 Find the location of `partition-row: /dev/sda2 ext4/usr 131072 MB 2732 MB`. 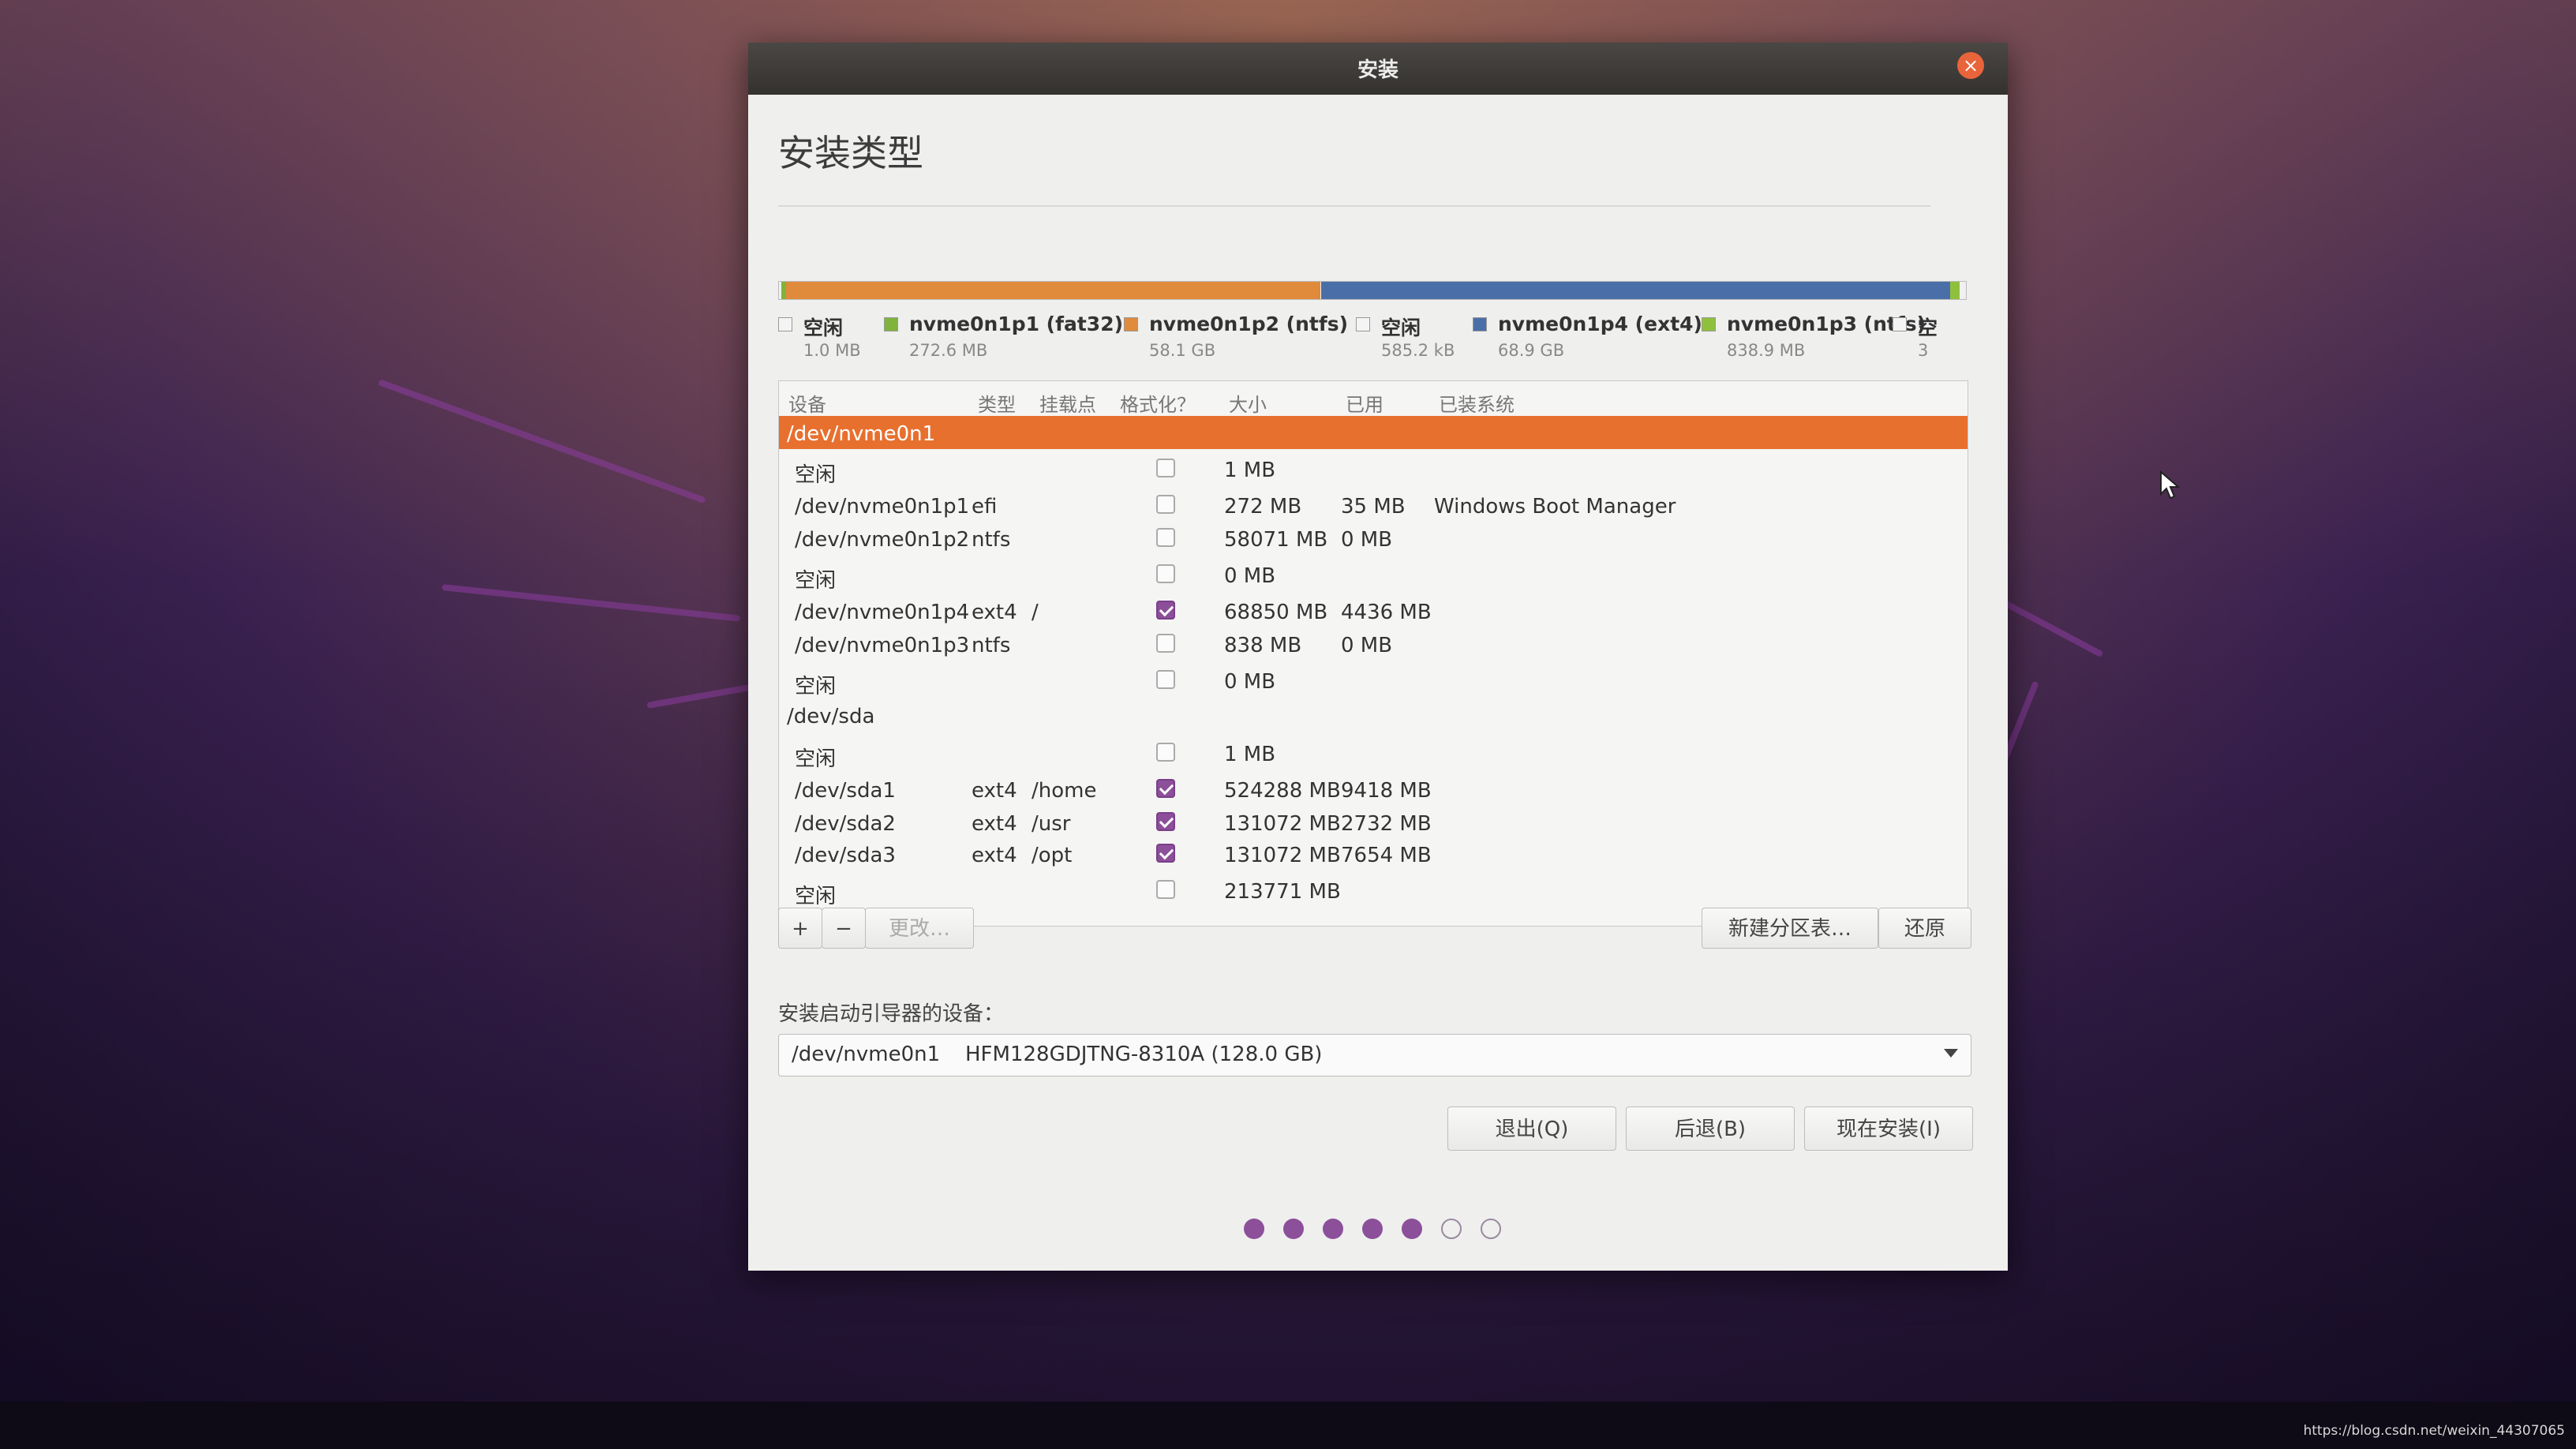

partition-row: /dev/sda2 ext4/usr 131072 MB 2732 MB is located at coordinates (1373, 822).